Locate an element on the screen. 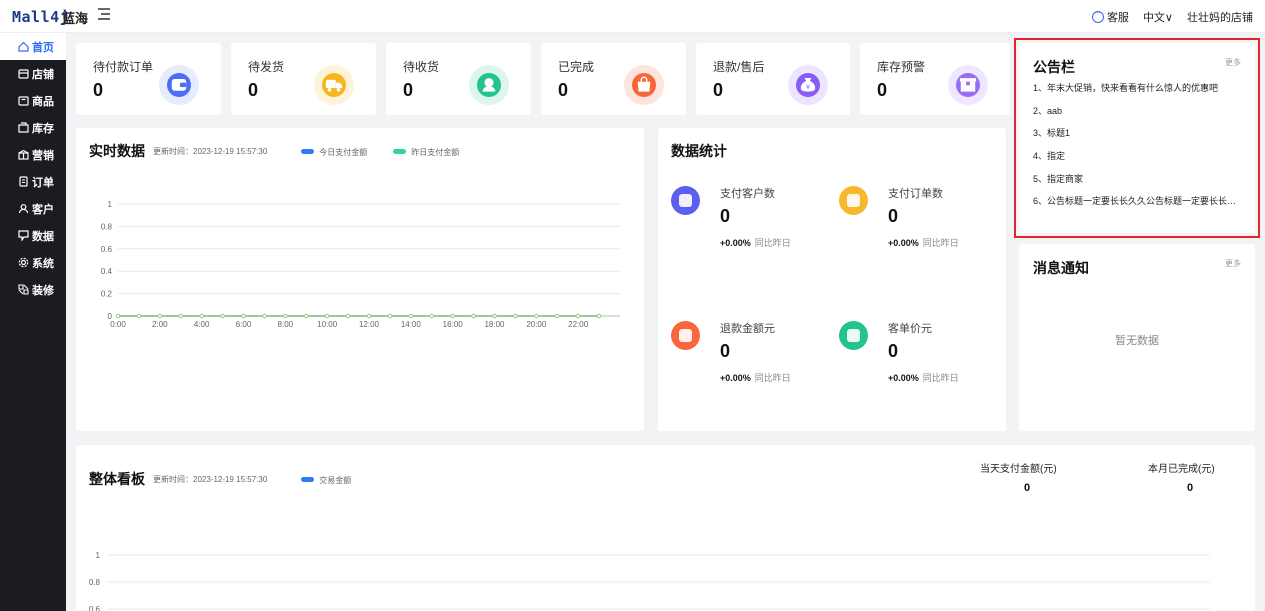 The height and width of the screenshot is (611, 1265). logo: Mall4j is located at coordinates (40, 17).